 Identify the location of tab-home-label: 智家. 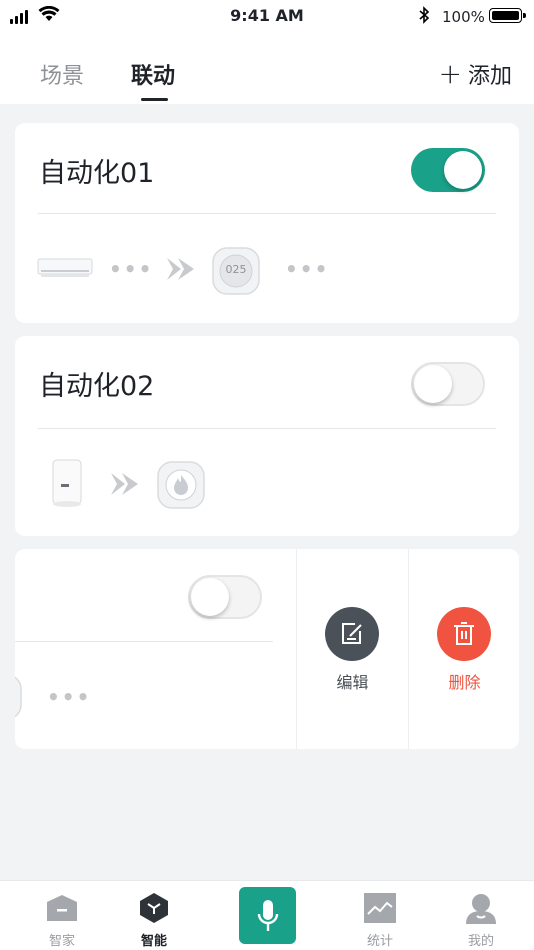
(61, 941).